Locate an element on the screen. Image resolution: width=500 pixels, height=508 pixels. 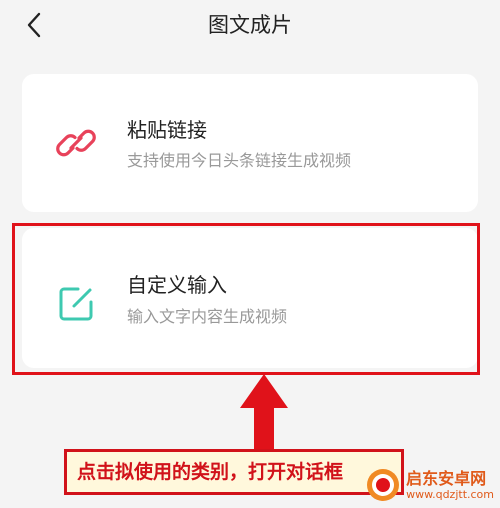
watermark-logo is located at coordinates (383, 485).